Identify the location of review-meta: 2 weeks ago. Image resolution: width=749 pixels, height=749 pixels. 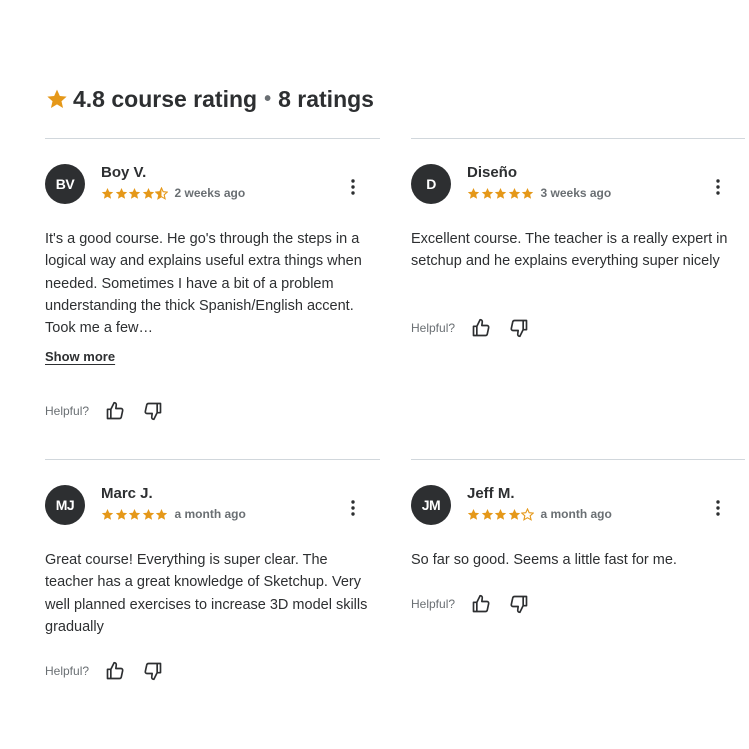
(173, 193).